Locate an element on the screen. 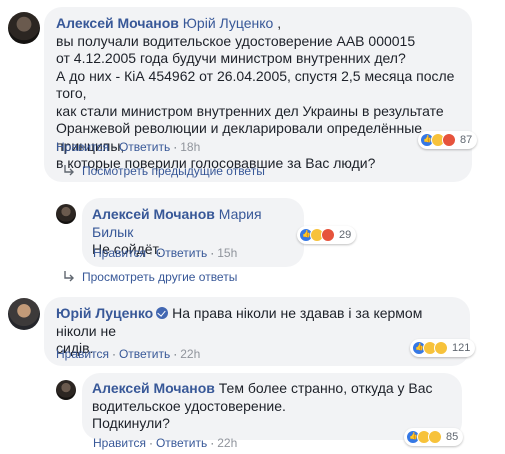  reaction-count: 85 is located at coordinates (452, 437).